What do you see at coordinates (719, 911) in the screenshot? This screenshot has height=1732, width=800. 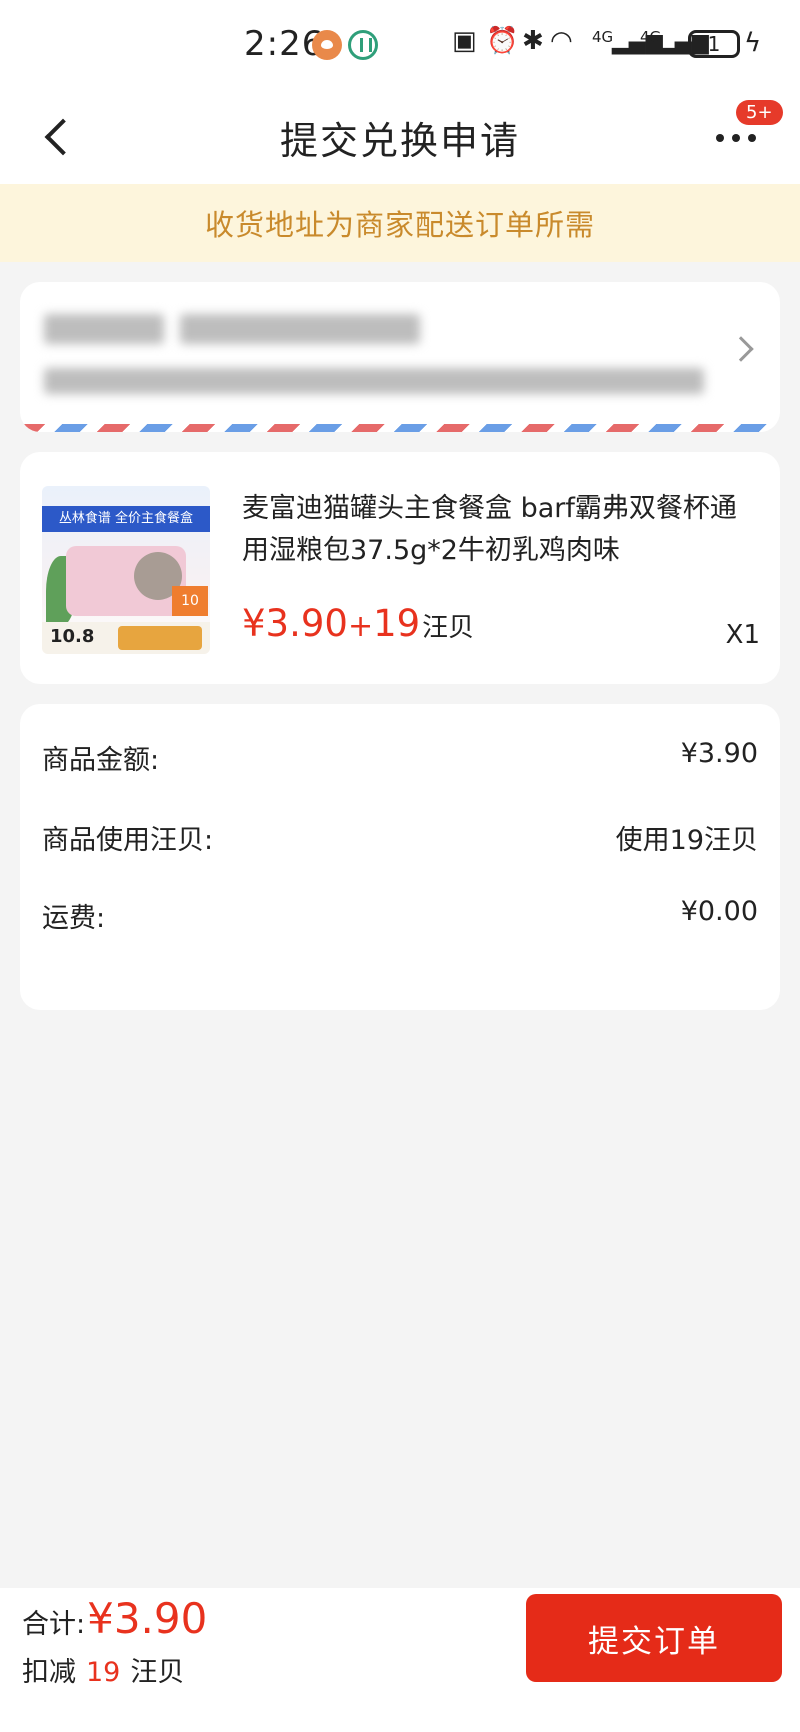 I see `summary-value: ¥0.00` at bounding box center [719, 911].